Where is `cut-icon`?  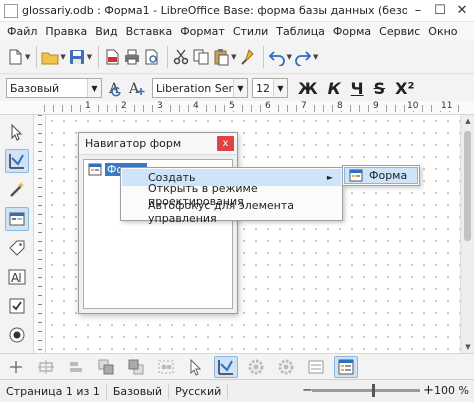 cut-icon is located at coordinates (181, 56).